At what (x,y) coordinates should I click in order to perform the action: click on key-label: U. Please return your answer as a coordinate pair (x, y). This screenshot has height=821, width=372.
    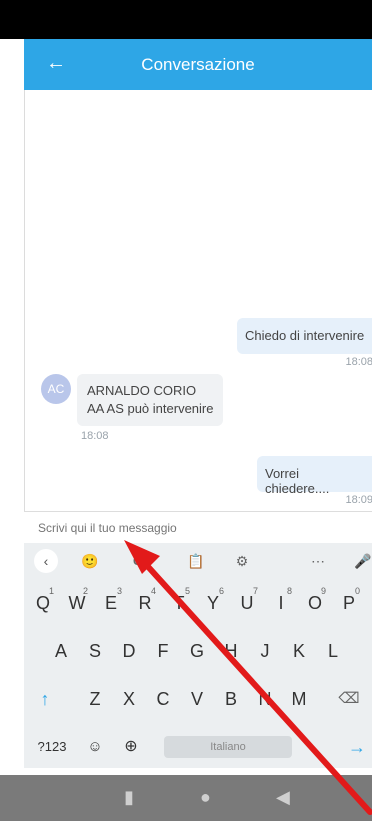
    Looking at the image, I should click on (247, 603).